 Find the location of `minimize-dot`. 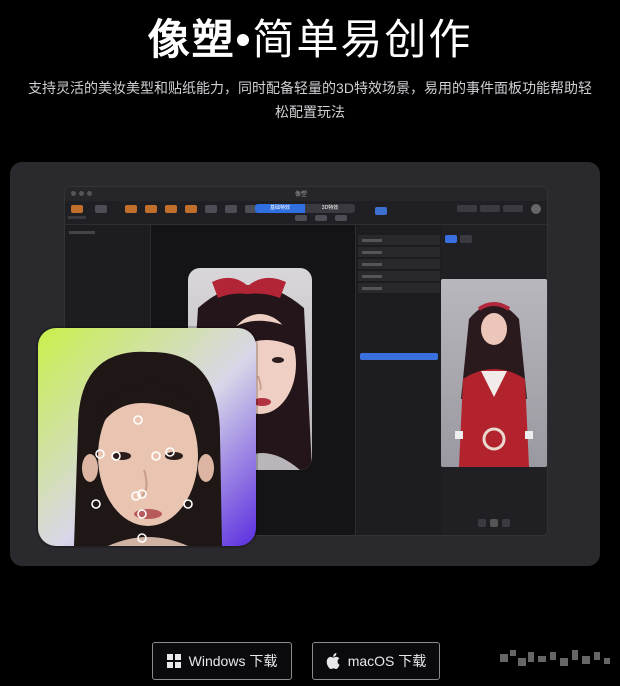

minimize-dot is located at coordinates (81, 193).